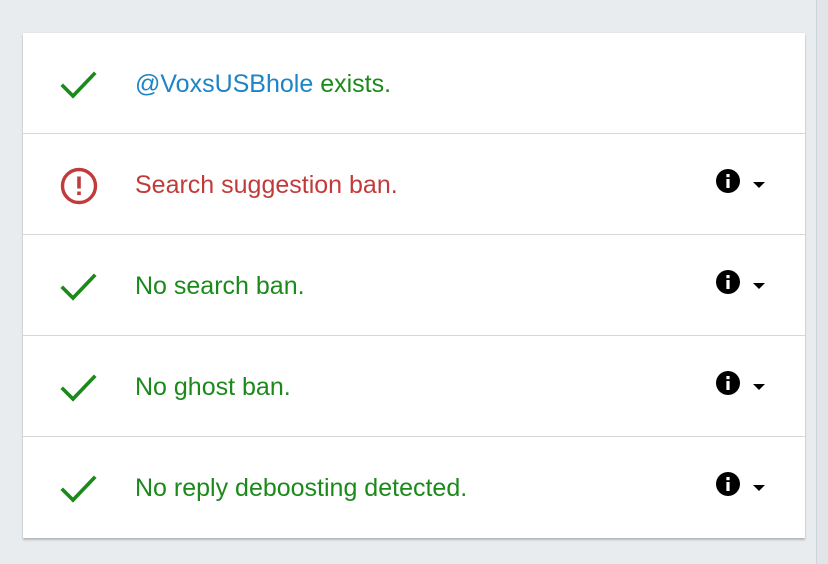 Image resolution: width=828 pixels, height=564 pixels. Describe the element at coordinates (79, 186) in the screenshot. I see `alert-circle-icon` at that location.